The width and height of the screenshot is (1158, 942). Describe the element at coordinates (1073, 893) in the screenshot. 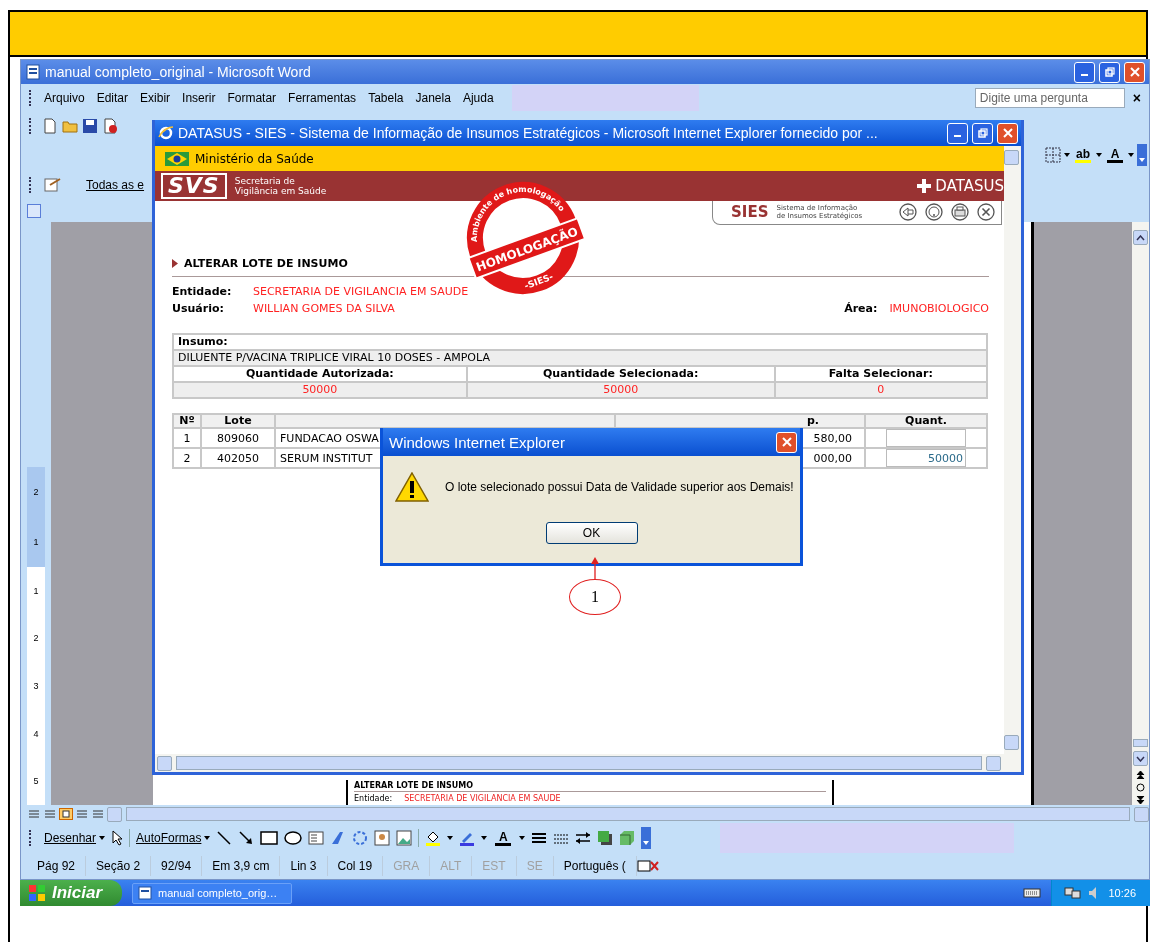

I see `network-icon` at that location.